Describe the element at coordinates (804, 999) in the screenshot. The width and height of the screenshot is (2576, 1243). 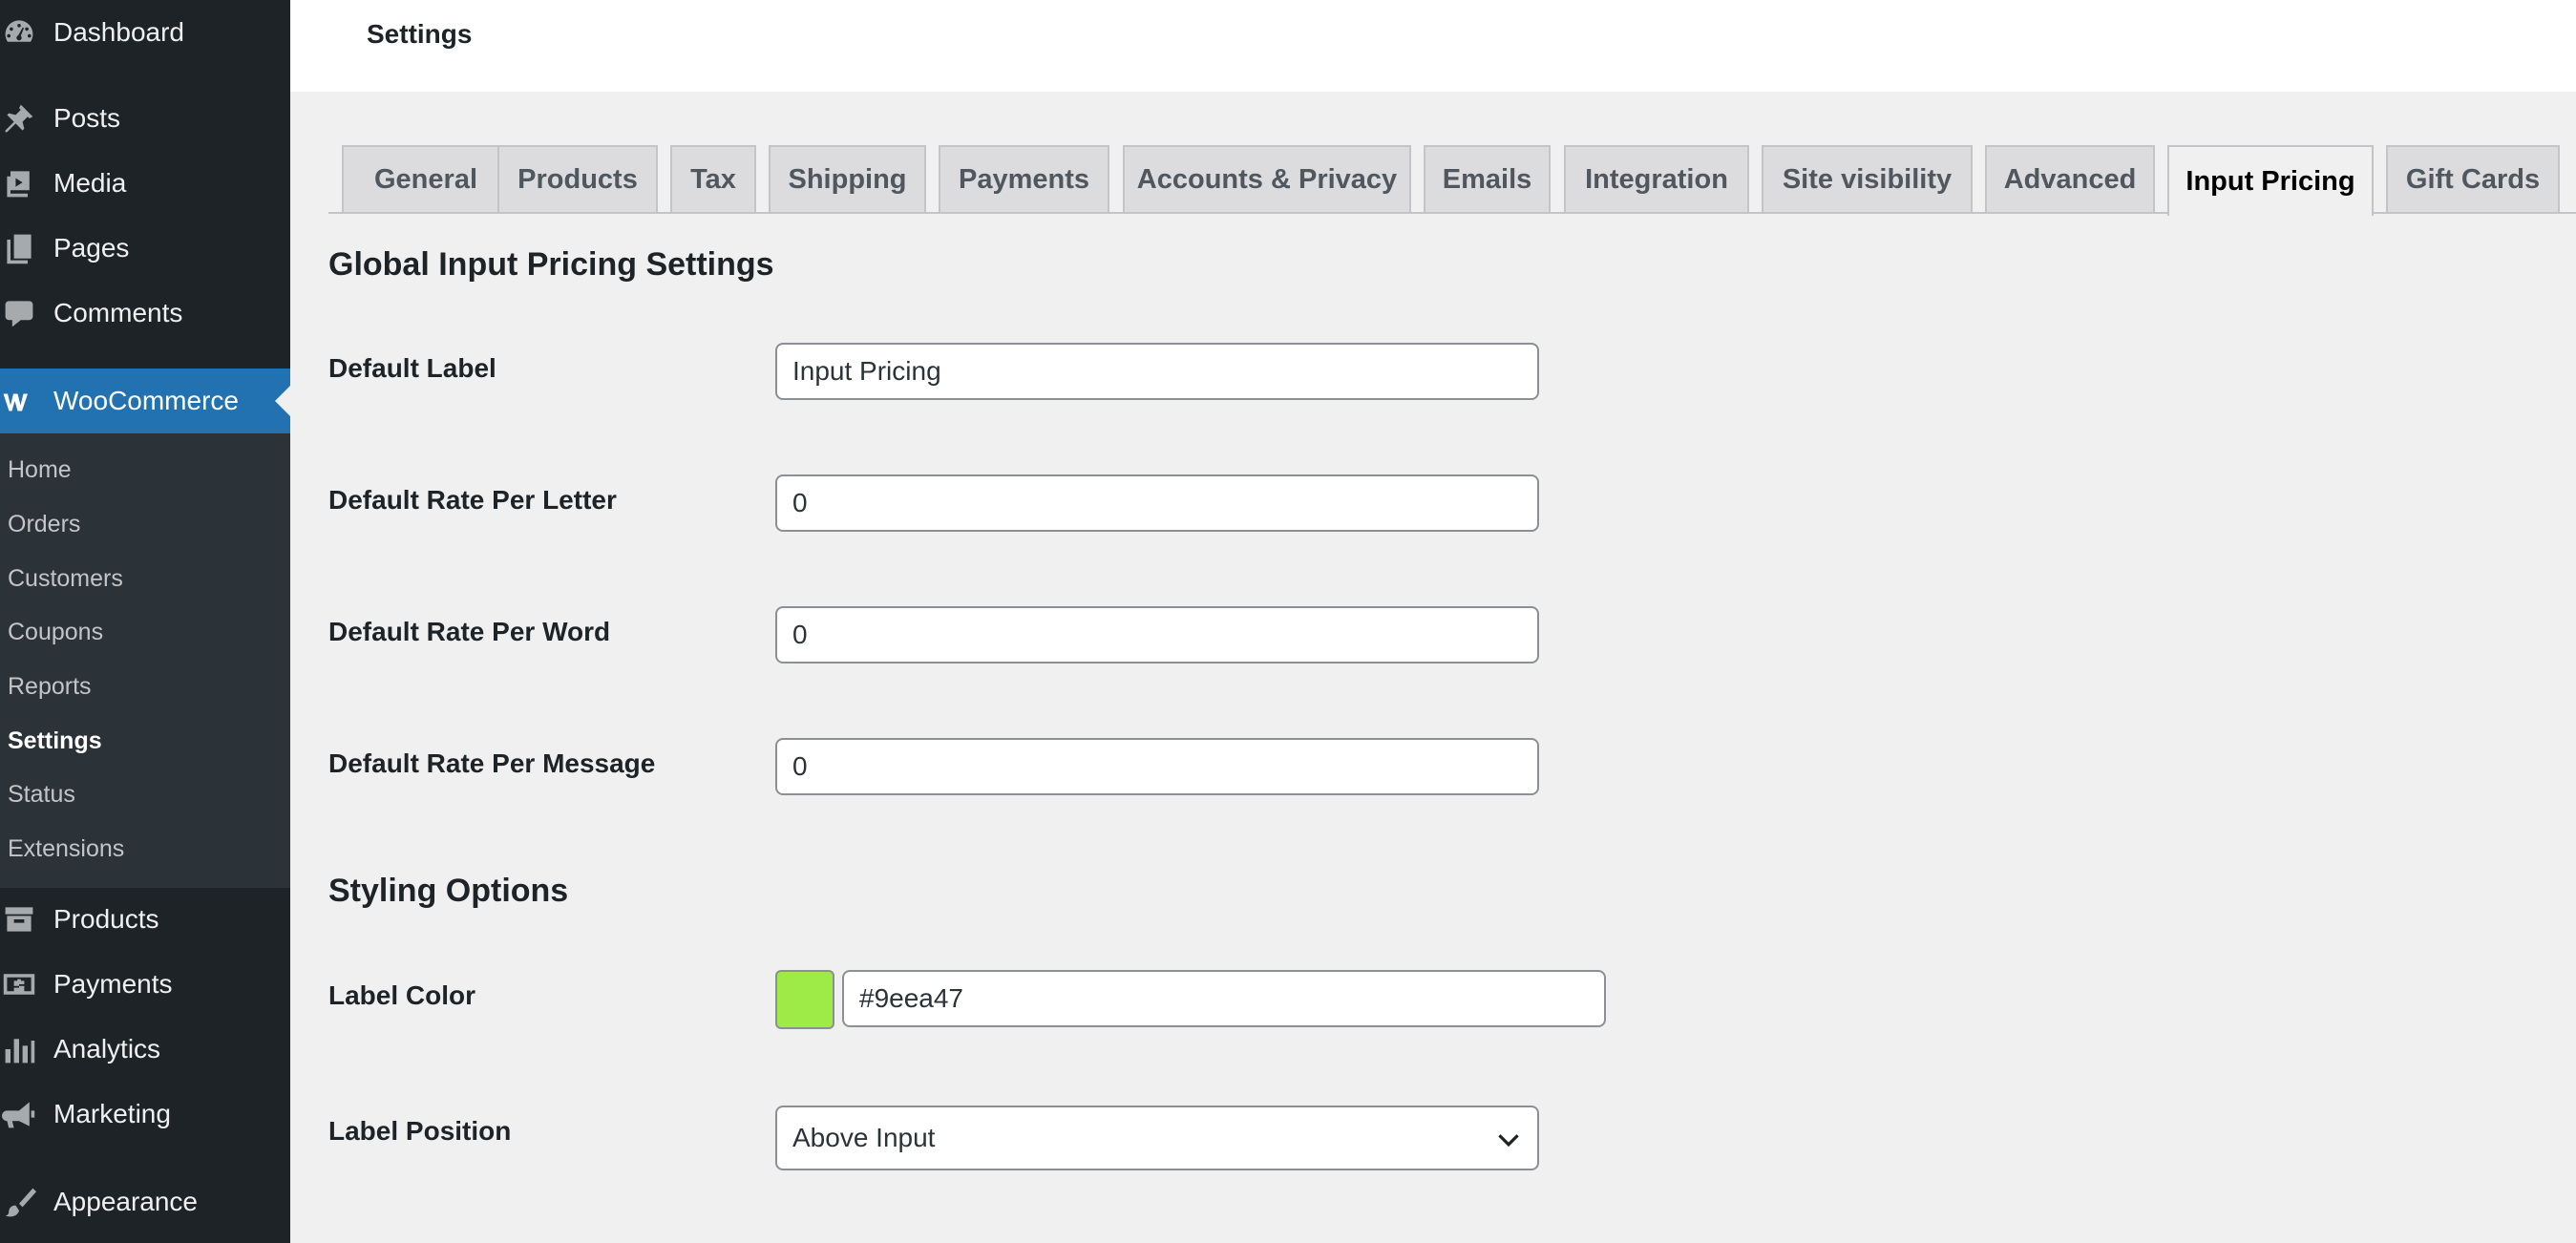
I see `label-color-swatch` at that location.